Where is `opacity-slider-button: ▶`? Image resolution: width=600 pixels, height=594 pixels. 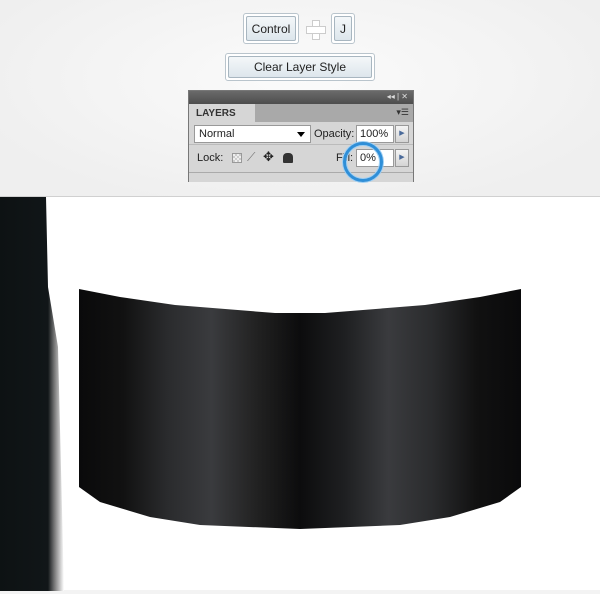 opacity-slider-button: ▶ is located at coordinates (402, 134).